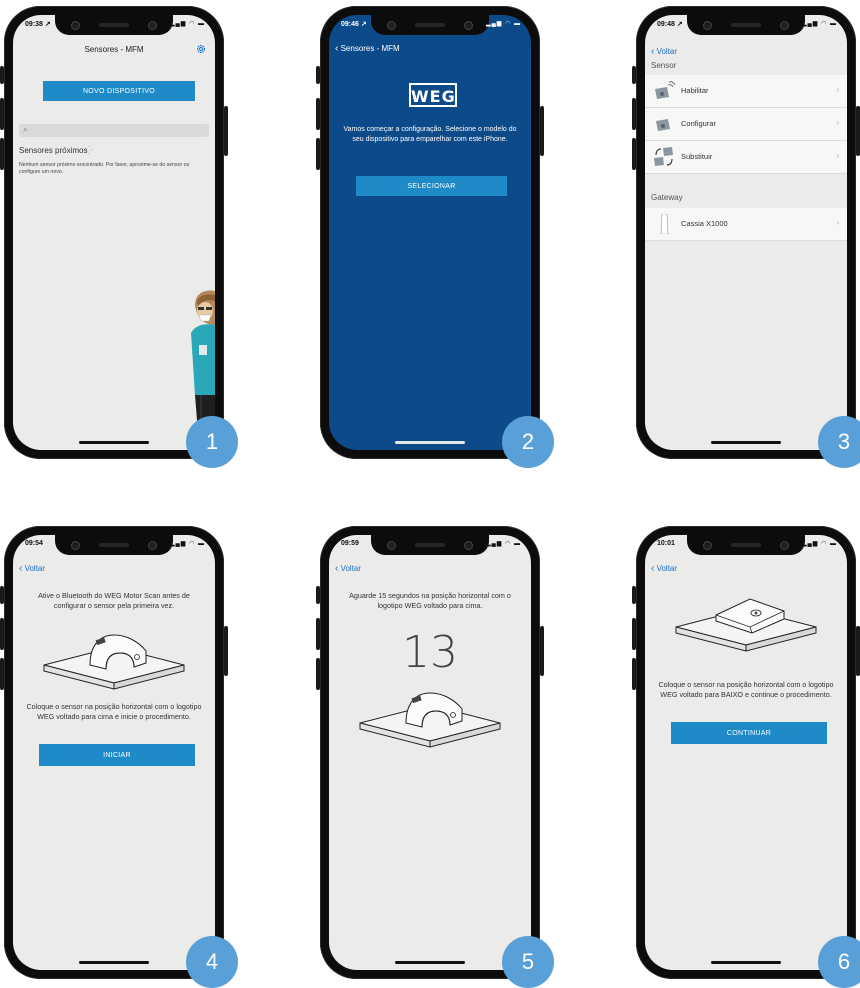 This screenshot has width=860, height=988. What do you see at coordinates (746, 157) in the screenshot?
I see `list-item-substituir: Substituir ›` at bounding box center [746, 157].